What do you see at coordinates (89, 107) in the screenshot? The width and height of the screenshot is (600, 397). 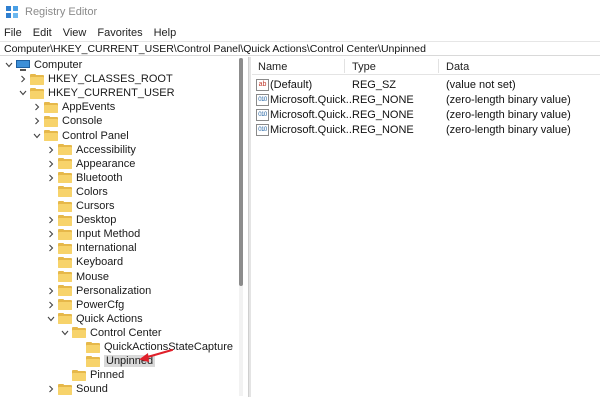 I see `tree-item-label: AppEvents` at bounding box center [89, 107].